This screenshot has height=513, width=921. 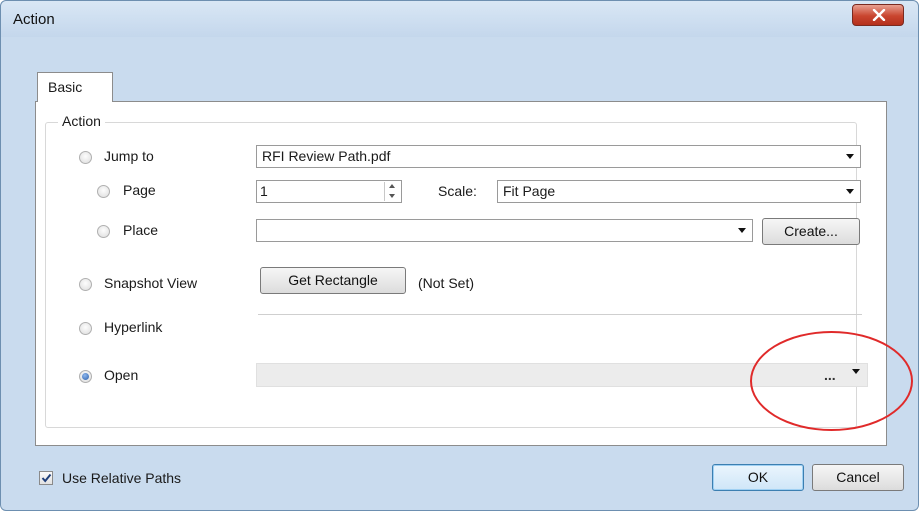 What do you see at coordinates (139, 190) in the screenshot?
I see `page-label: Page` at bounding box center [139, 190].